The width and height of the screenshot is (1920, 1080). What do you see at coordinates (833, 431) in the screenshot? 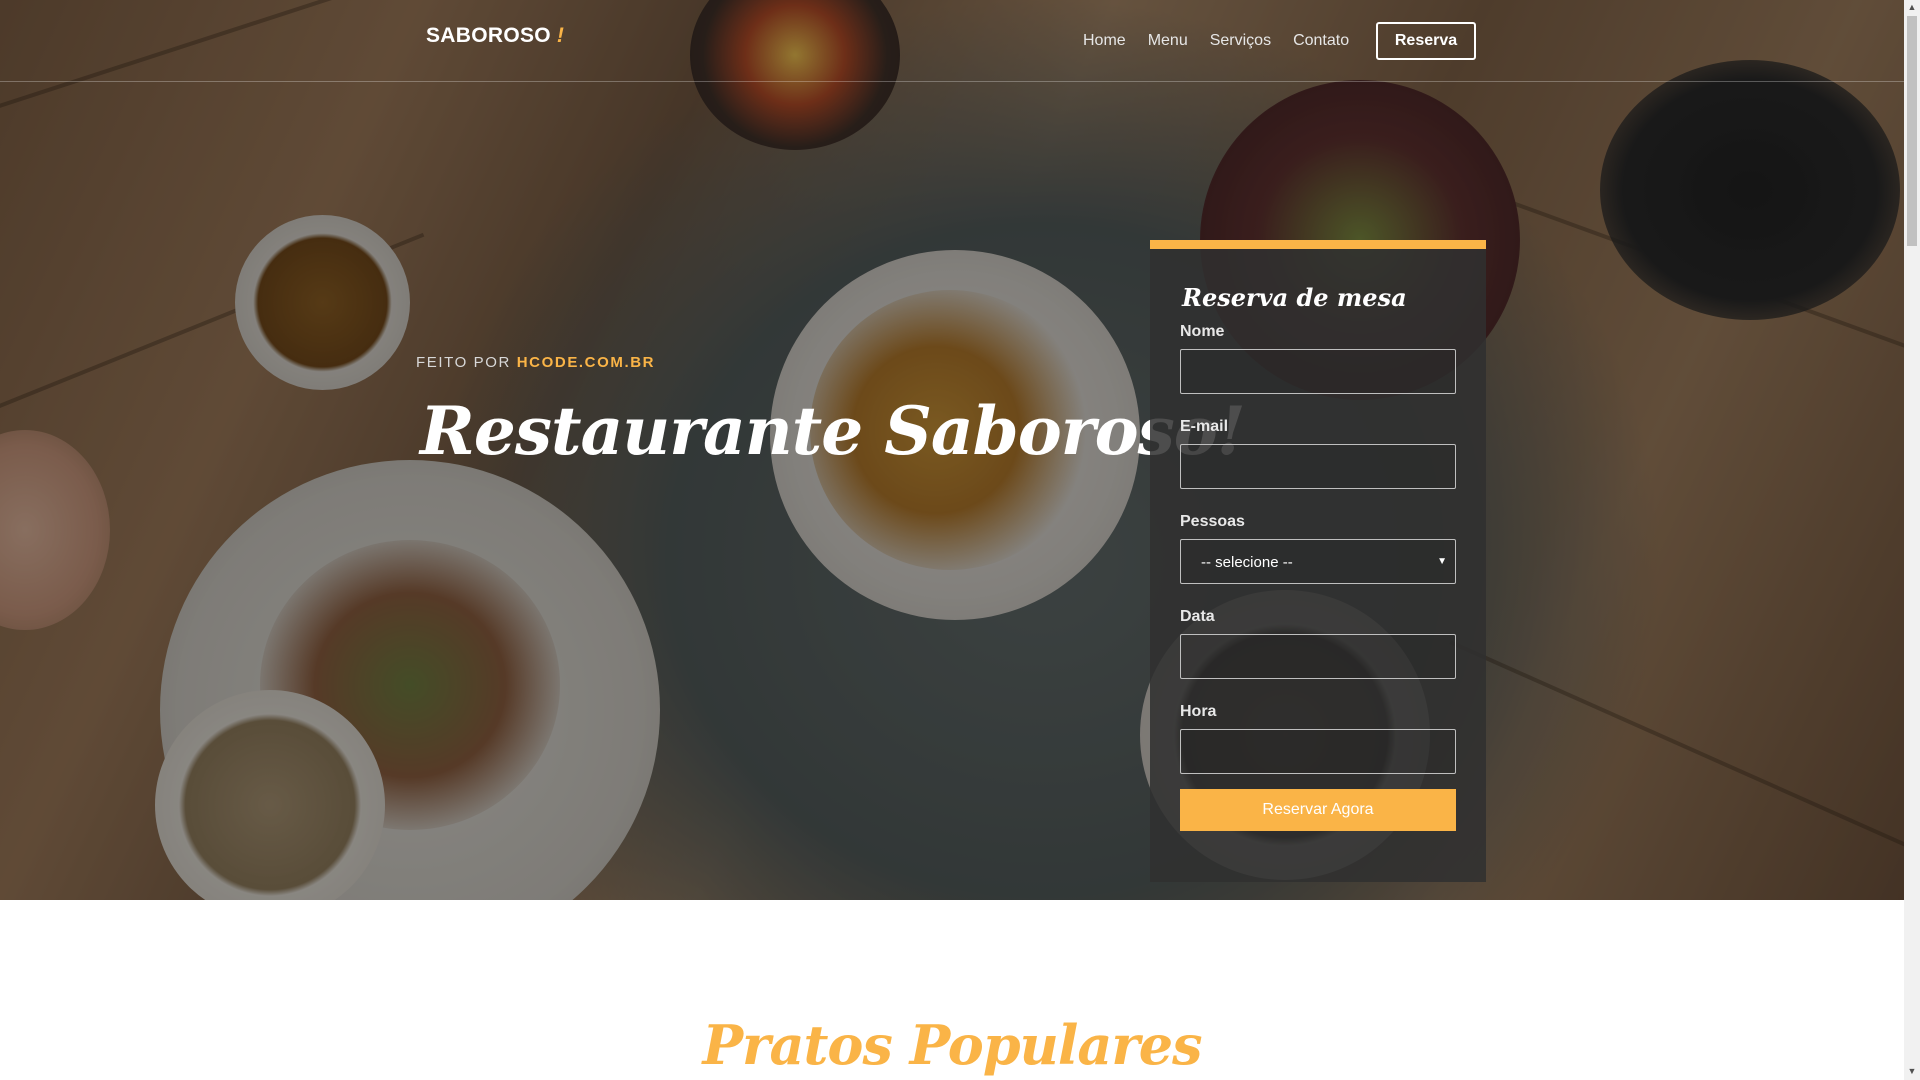
I see `hero-title: Restaurante Saboroso!` at bounding box center [833, 431].